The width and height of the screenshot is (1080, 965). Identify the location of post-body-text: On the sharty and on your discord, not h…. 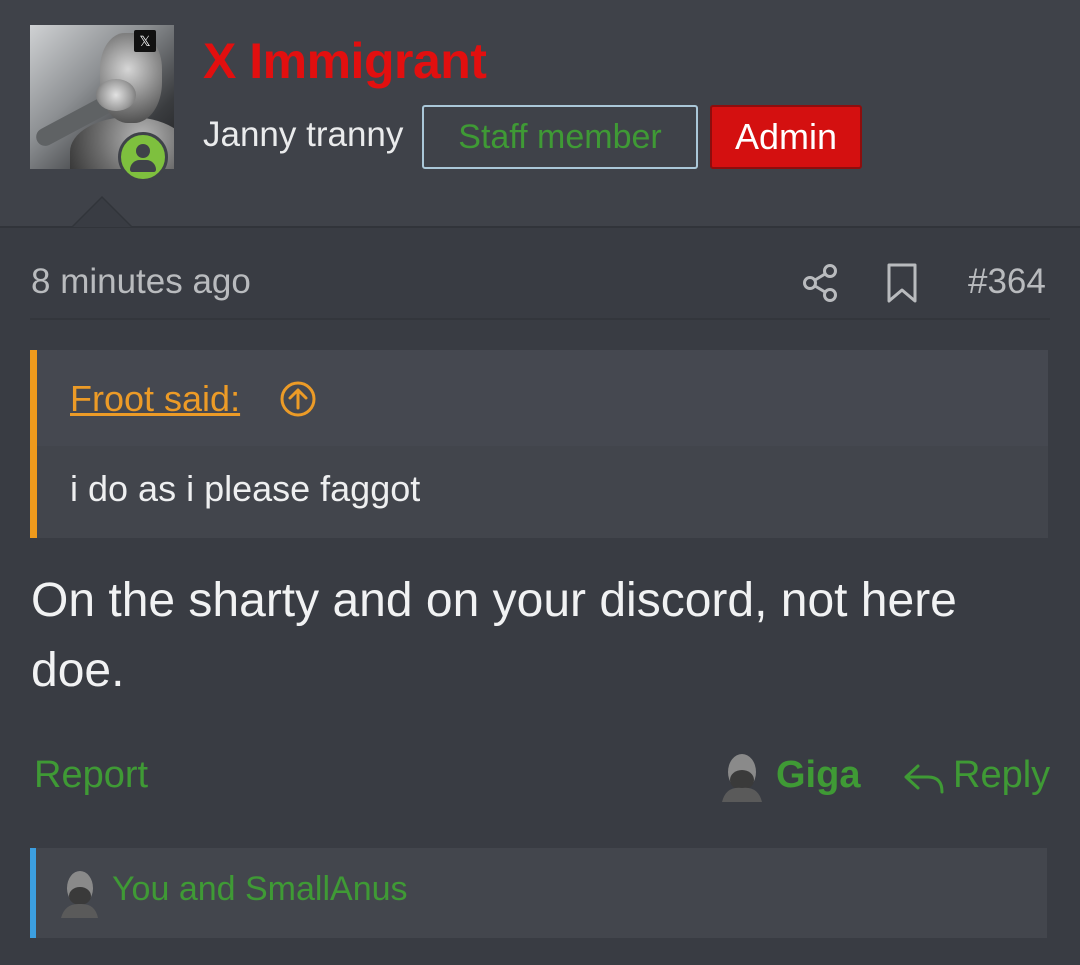
(494, 635).